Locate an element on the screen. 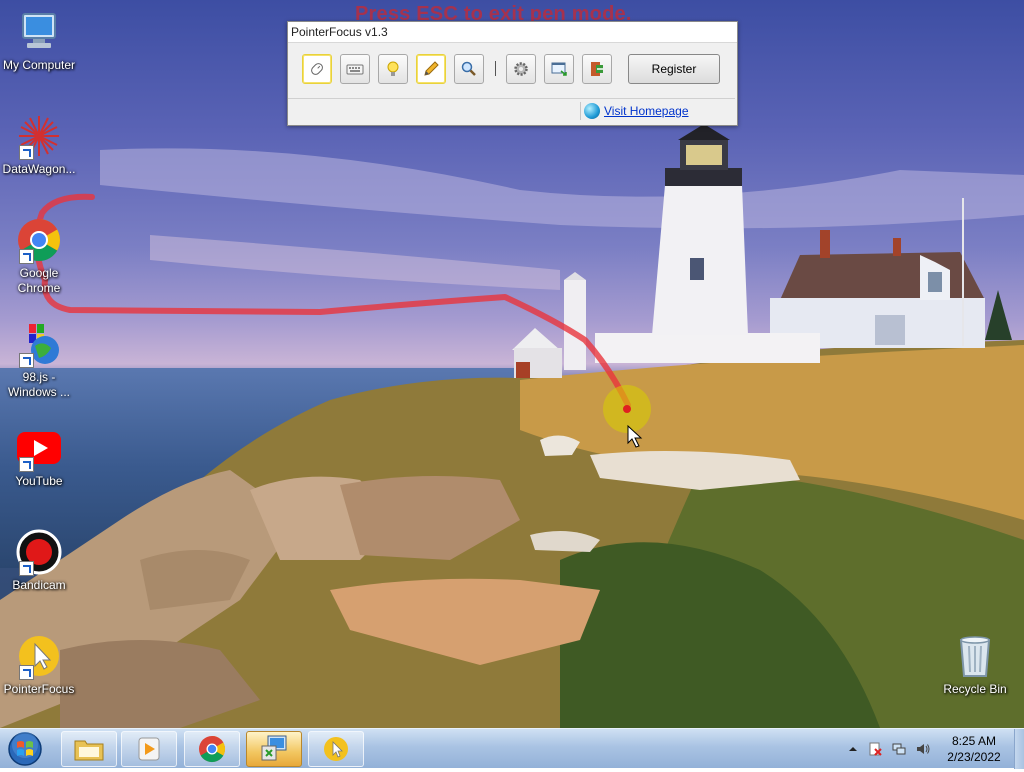  register-button: Register is located at coordinates (674, 69).